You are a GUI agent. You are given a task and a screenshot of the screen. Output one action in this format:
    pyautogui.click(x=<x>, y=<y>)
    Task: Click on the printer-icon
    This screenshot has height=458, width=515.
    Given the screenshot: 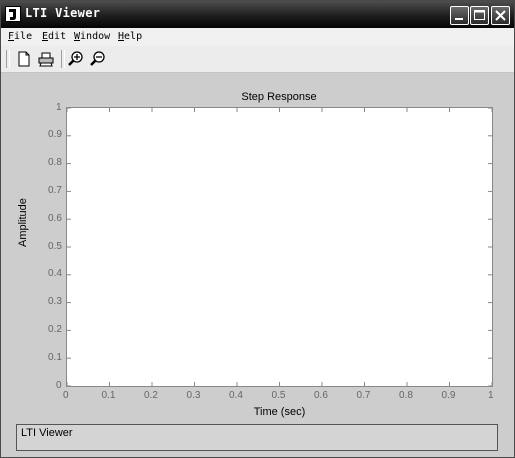 What is the action you would take?
    pyautogui.click(x=46, y=59)
    